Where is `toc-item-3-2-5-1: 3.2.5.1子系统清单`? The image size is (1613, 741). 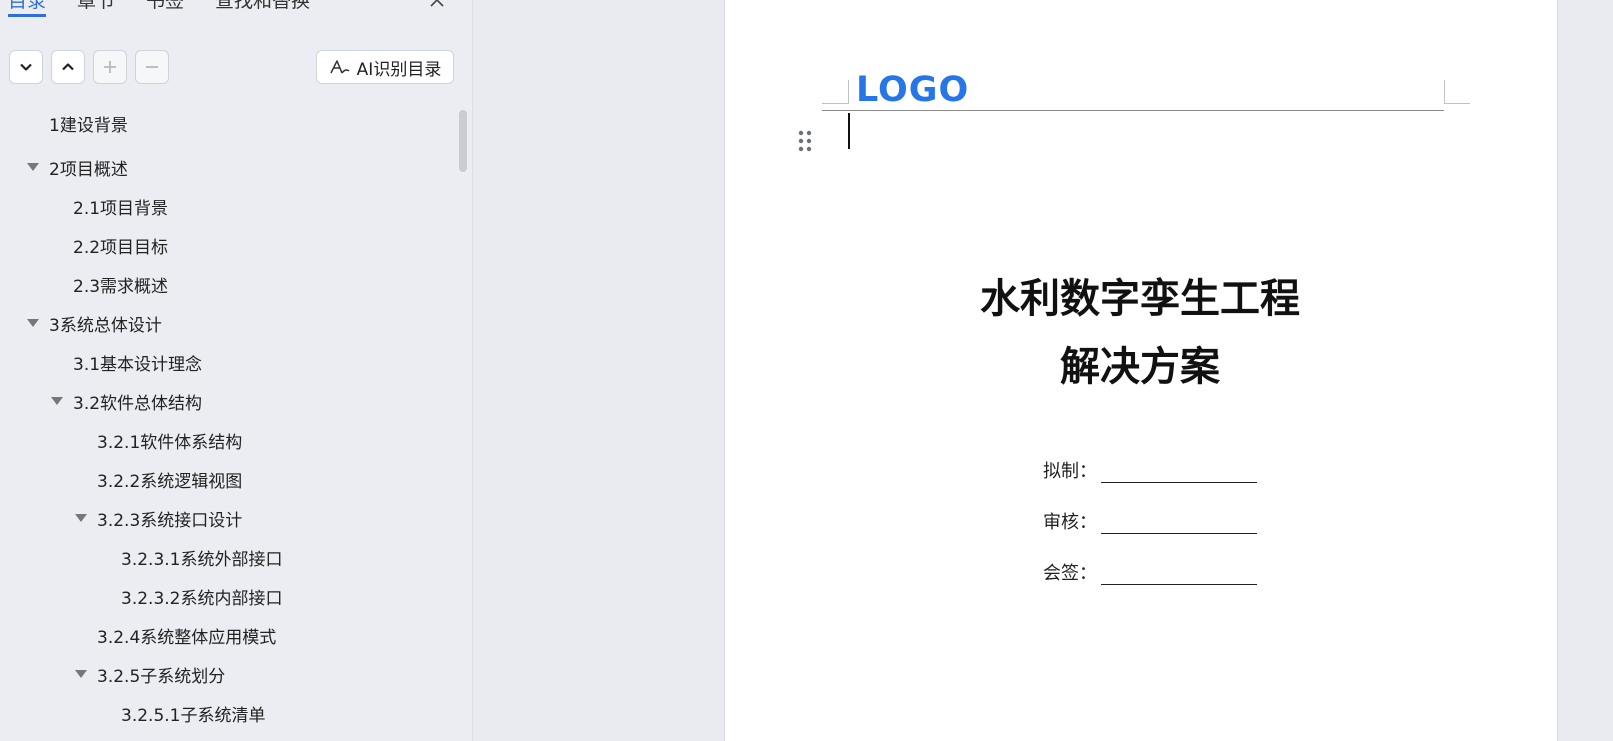 toc-item-3-2-5-1: 3.2.5.1子系统清单 is located at coordinates (193, 713).